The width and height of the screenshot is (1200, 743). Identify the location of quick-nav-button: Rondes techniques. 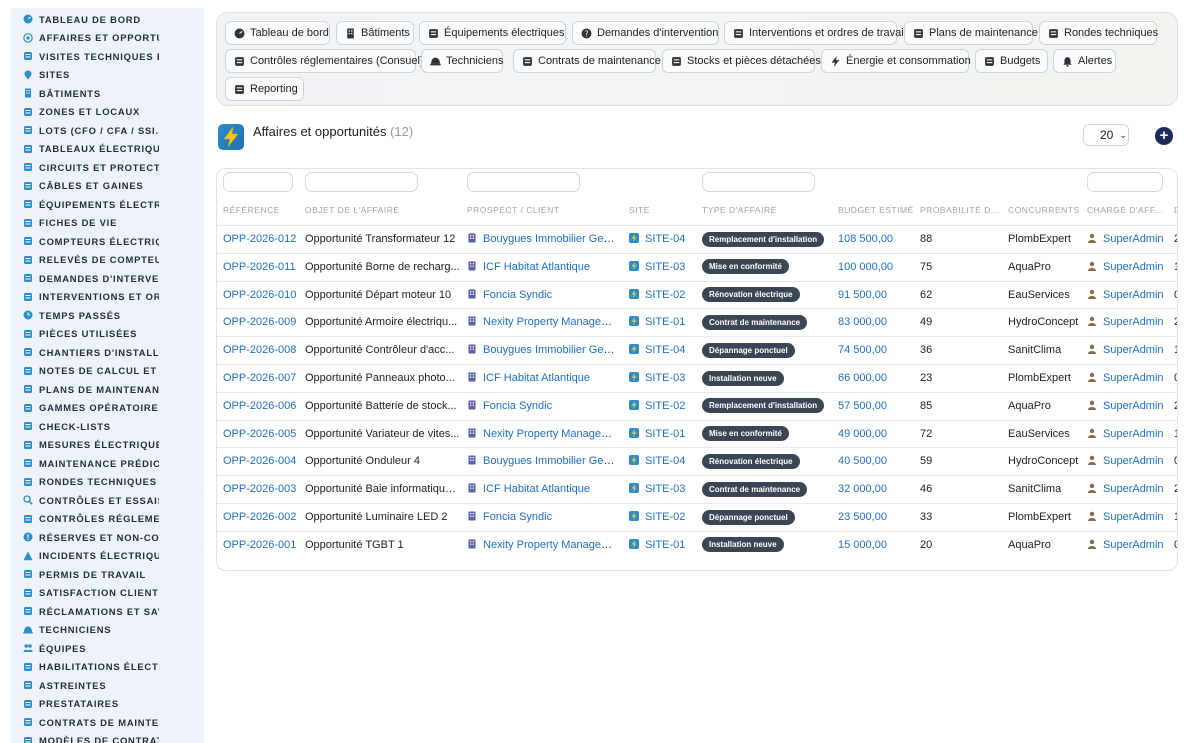
(1098, 33).